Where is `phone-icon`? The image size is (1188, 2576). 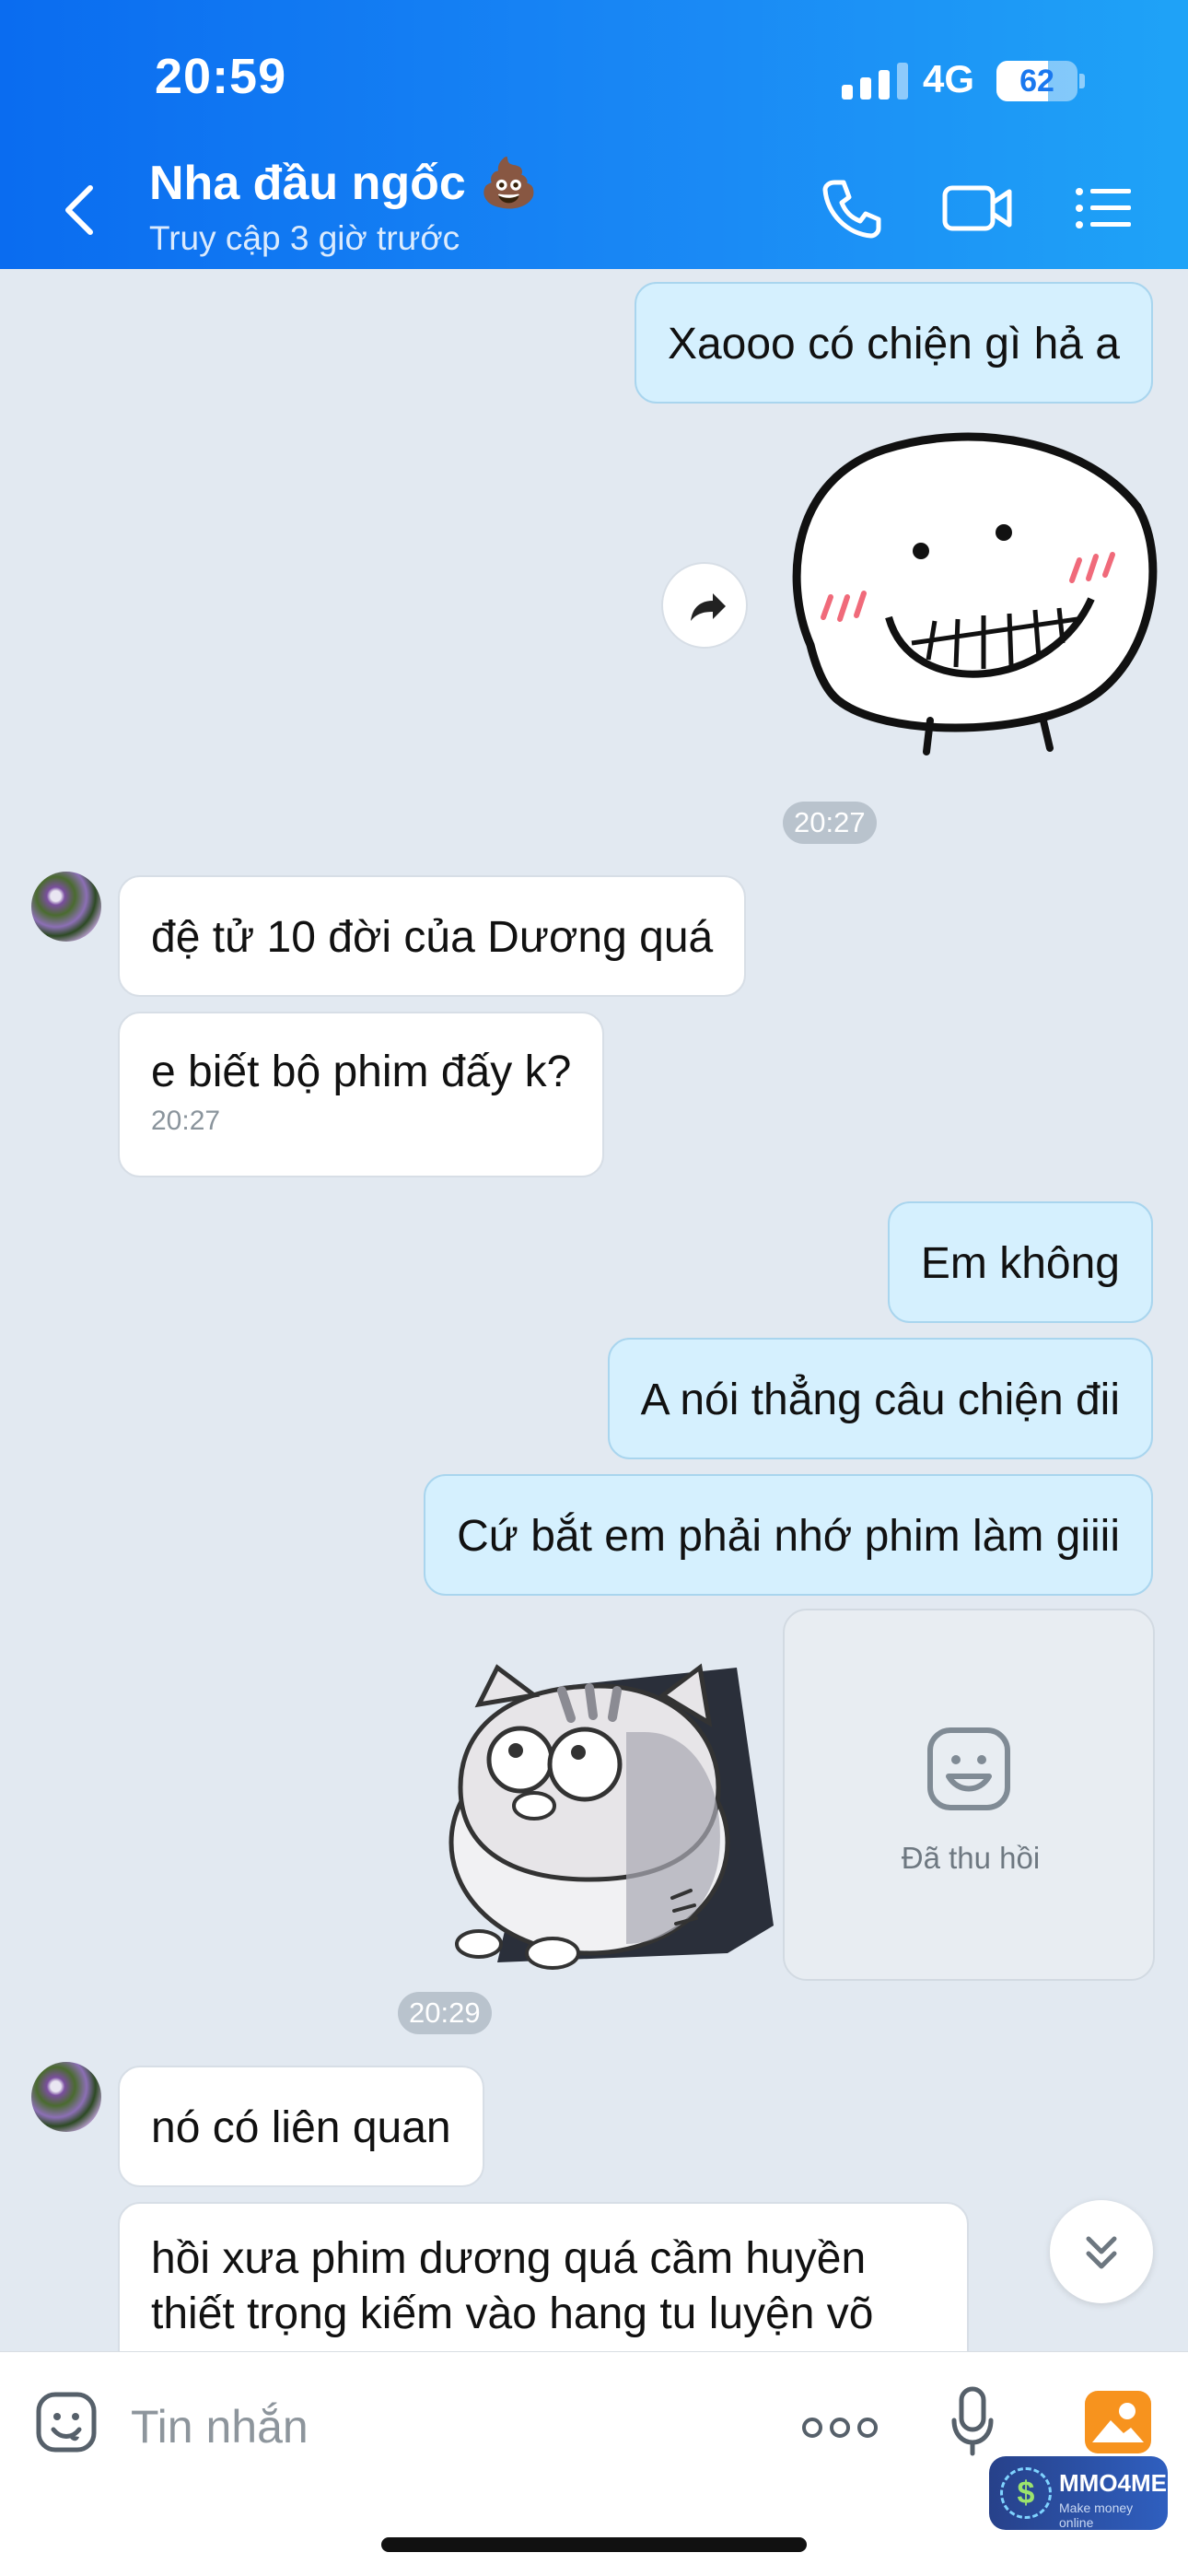
phone-icon is located at coordinates (852, 209).